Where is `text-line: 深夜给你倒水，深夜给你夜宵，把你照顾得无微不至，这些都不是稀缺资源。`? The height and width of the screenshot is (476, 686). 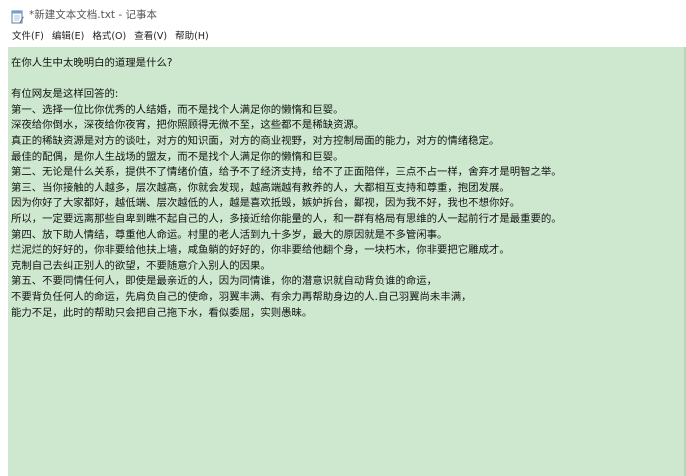
text-line: 深夜给你倒水，深夜给你夜宵，把你照顾得无微不至，这些都不是稀缺资源。 is located at coordinates (188, 125).